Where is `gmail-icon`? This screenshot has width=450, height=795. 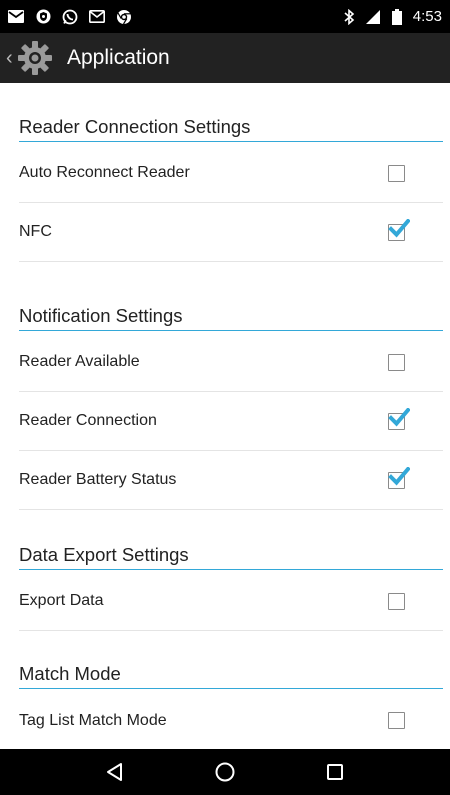 gmail-icon is located at coordinates (97, 17).